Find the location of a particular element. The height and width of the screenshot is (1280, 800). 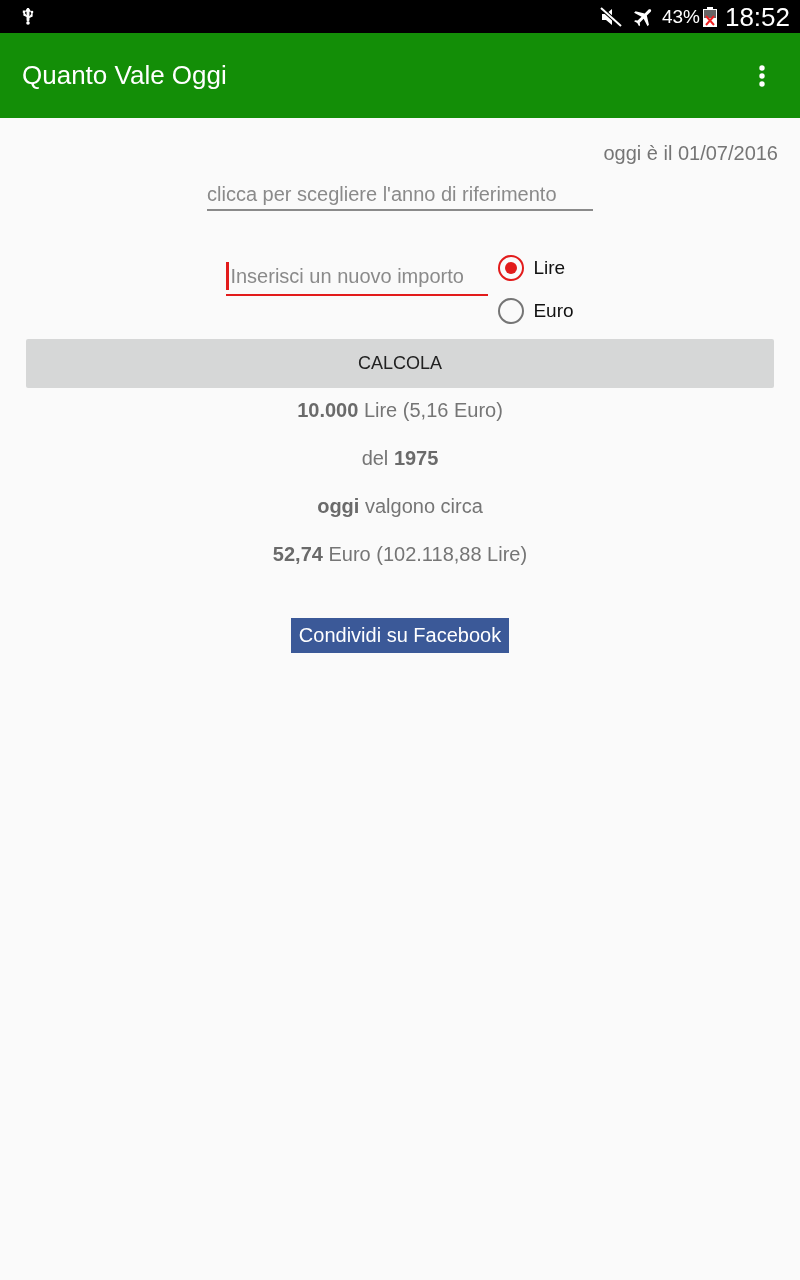

more-options-icon is located at coordinates (762, 75).